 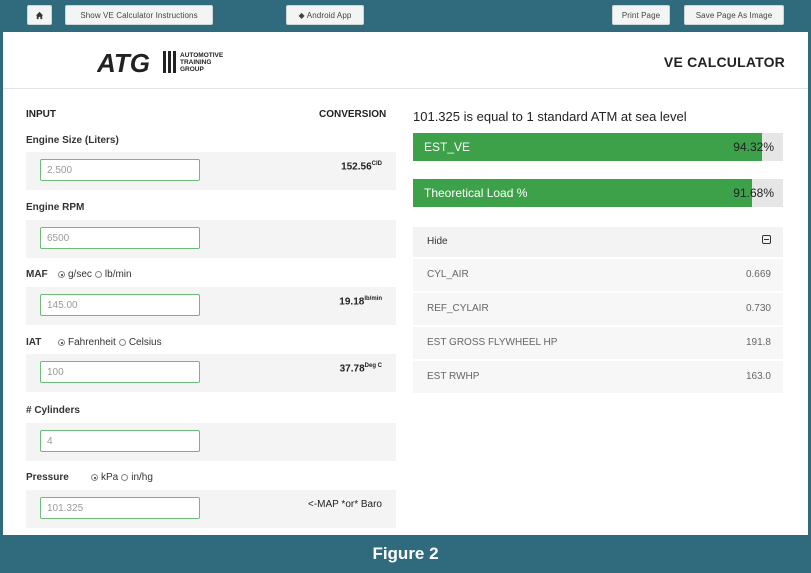 What do you see at coordinates (110, 477) in the screenshot?
I see `pressure-kpa-label: kPa` at bounding box center [110, 477].